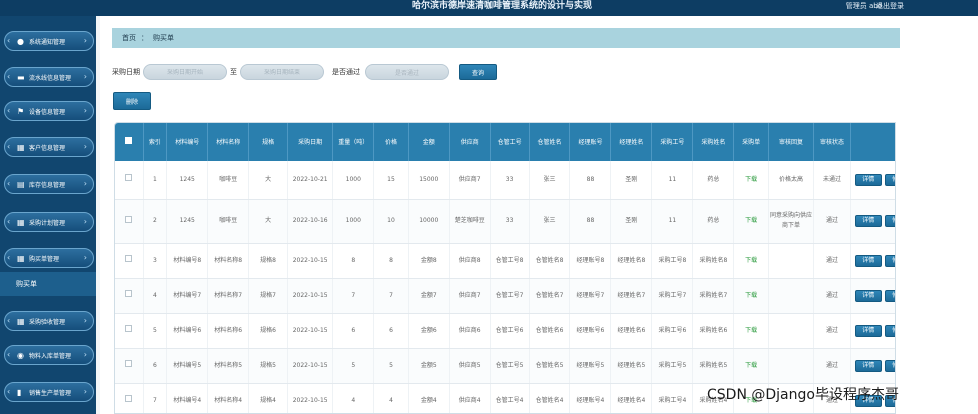 This screenshot has height=414, width=978. What do you see at coordinates (429, 261) in the screenshot?
I see `cell-amount: 金额8` at bounding box center [429, 261].